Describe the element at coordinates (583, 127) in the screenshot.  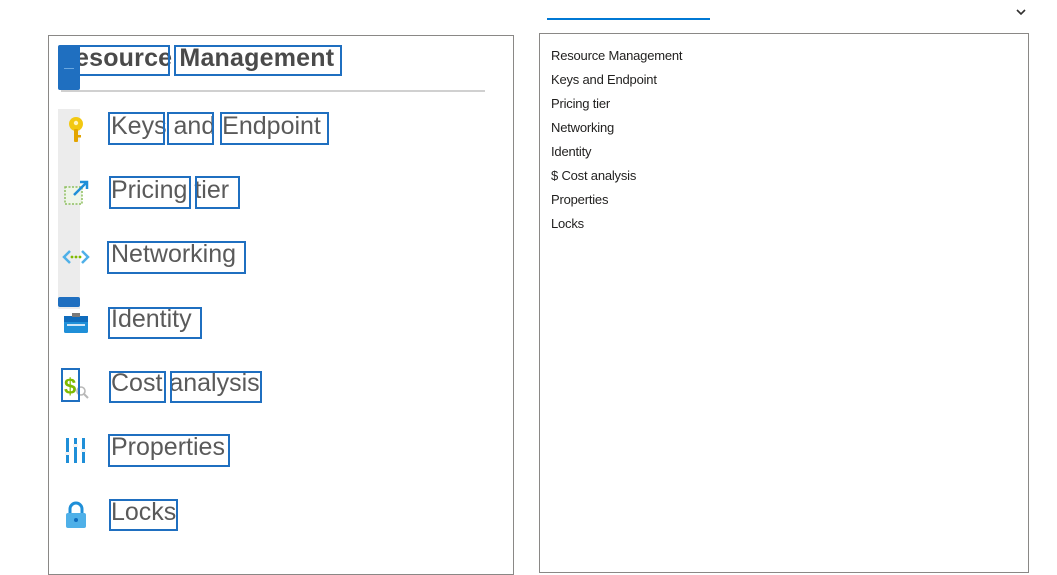
I see `text-line: Networking` at that location.